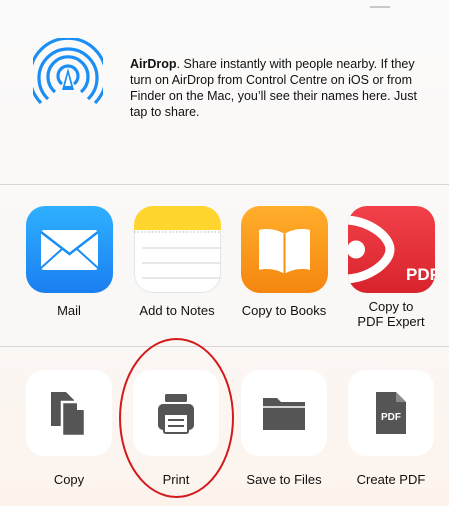  I want to click on action-label-print: Print, so click(176, 479).